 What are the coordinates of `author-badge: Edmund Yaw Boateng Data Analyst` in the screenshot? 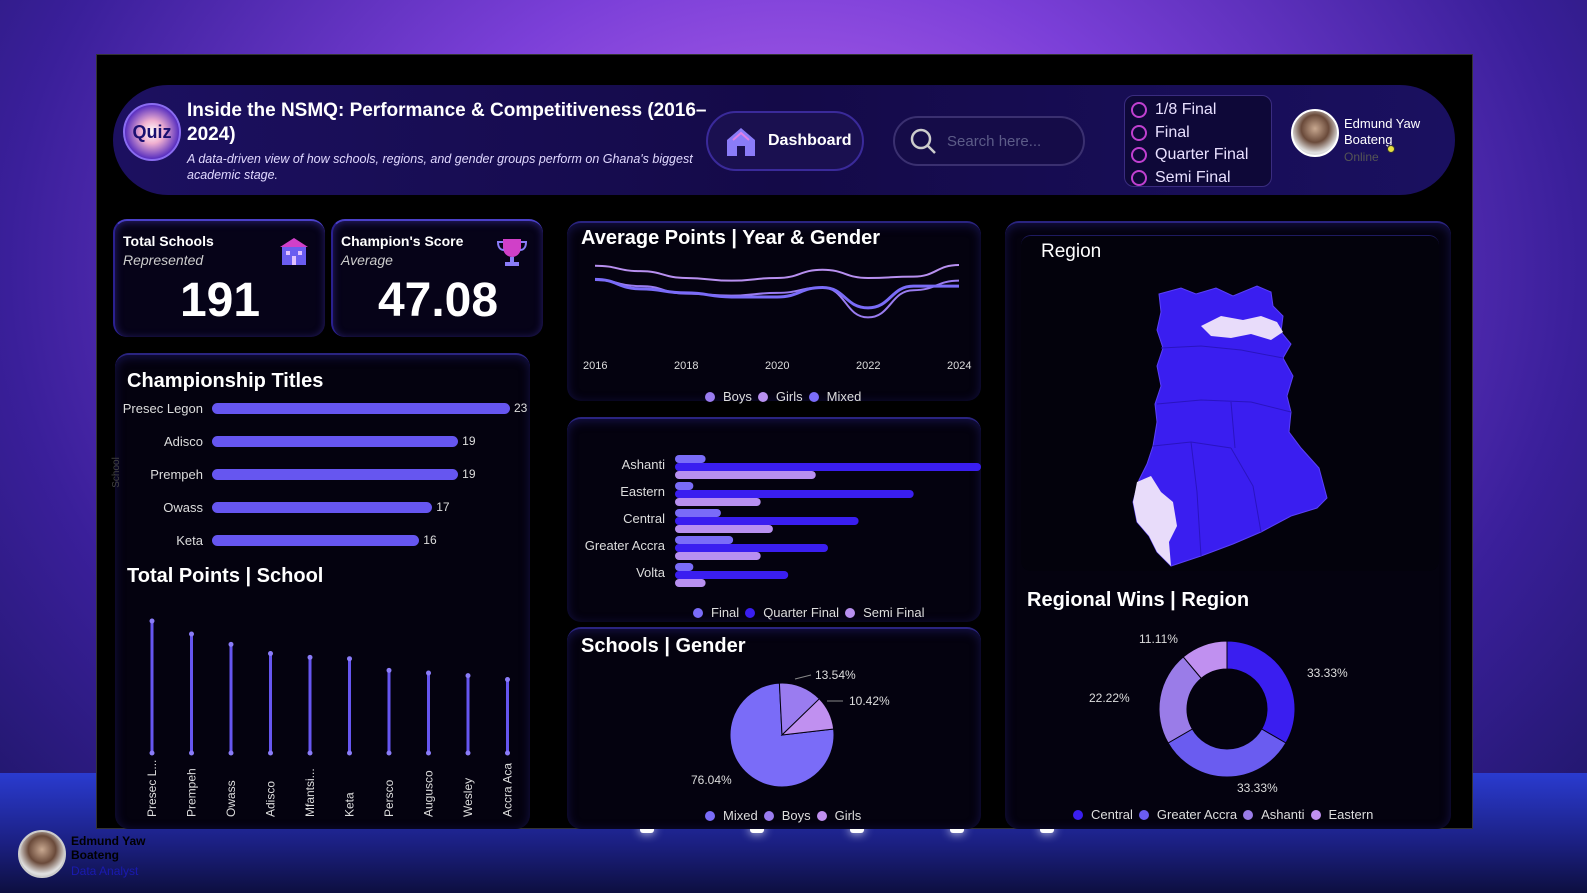 It's located at (91, 855).